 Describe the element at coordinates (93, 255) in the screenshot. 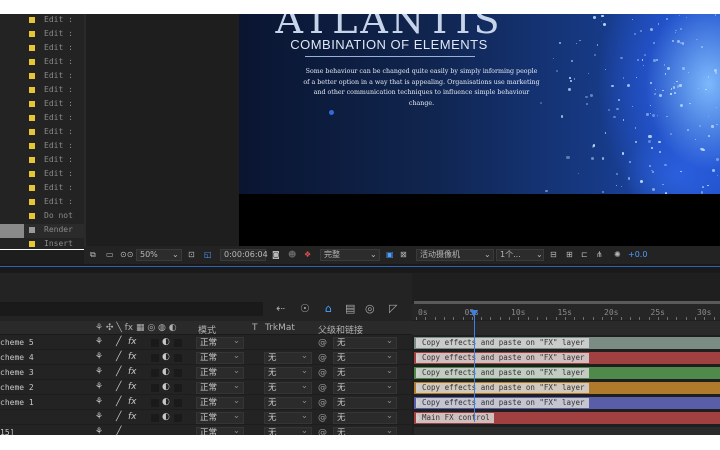

I see `always-preview-icon: ⧉` at that location.